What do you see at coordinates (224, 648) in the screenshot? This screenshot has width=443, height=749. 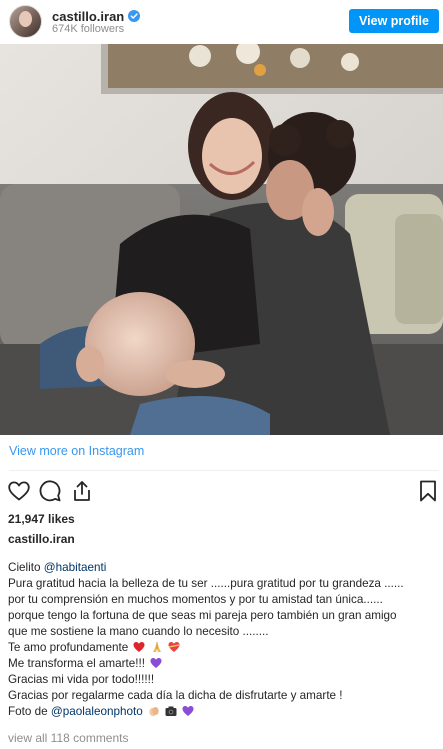 I see `caption-line: Te amo profundamente` at bounding box center [224, 648].